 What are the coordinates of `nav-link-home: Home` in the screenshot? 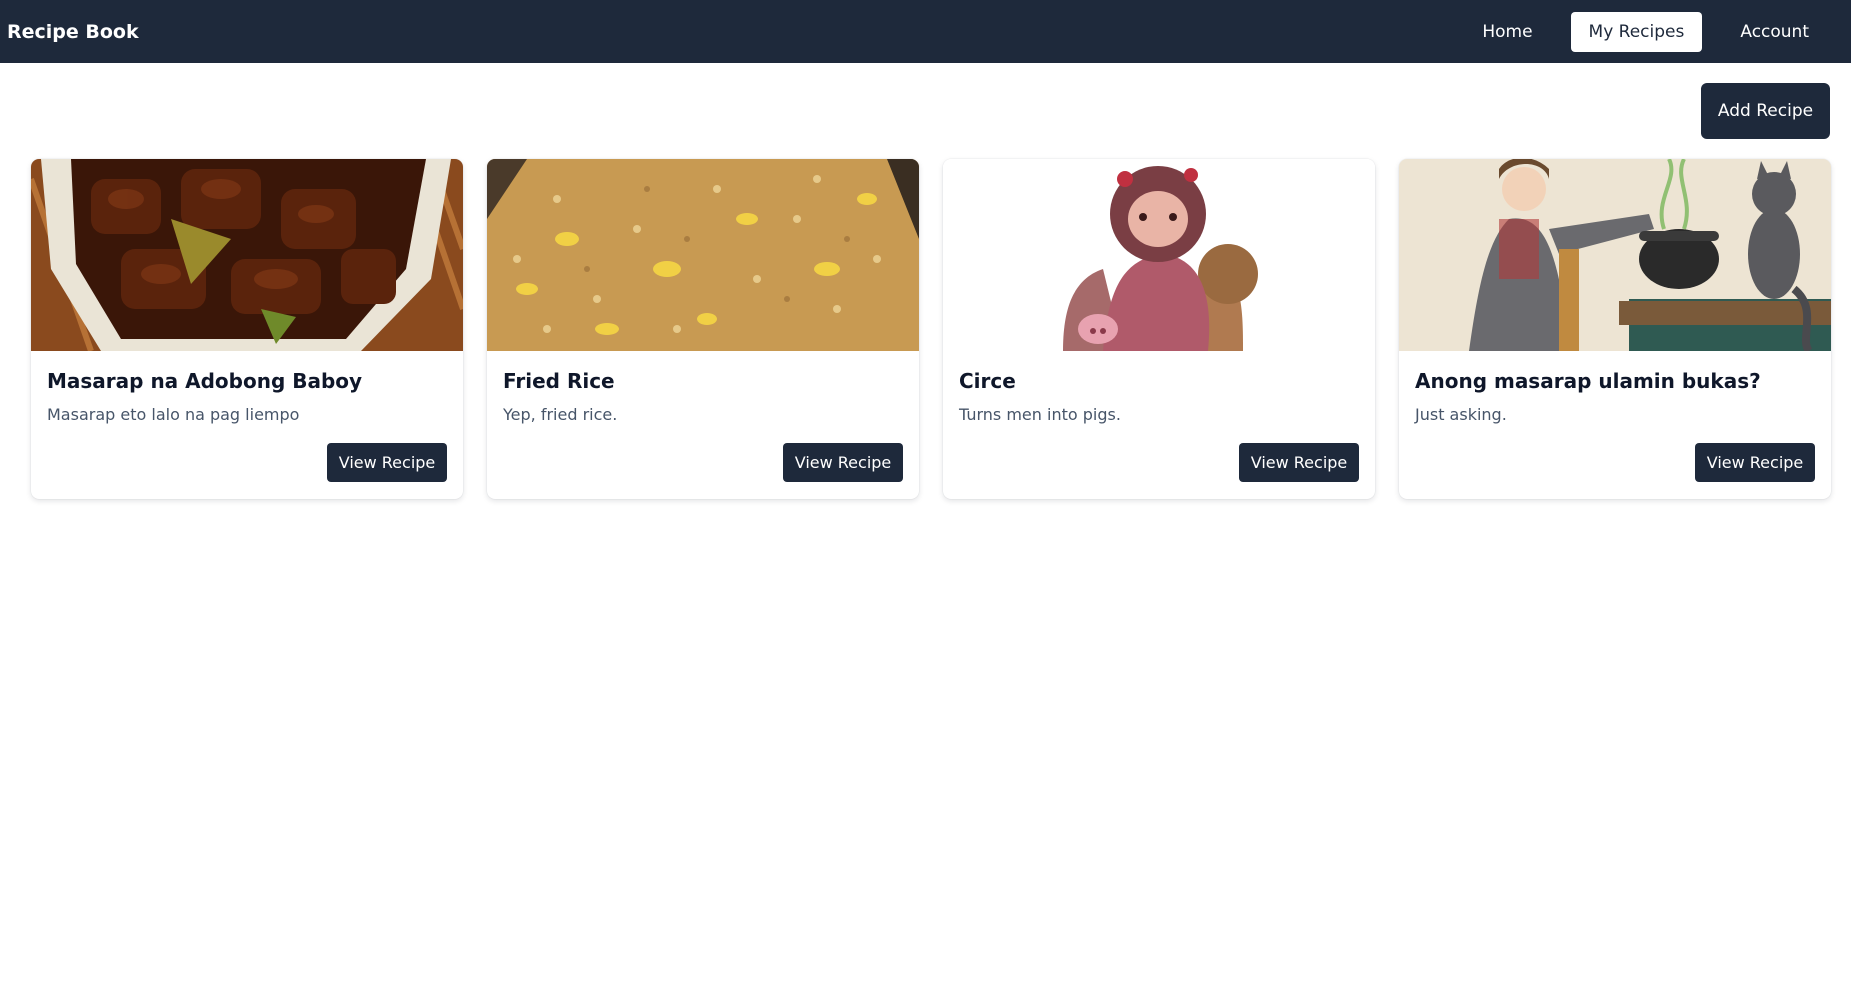 It's located at (1507, 32).